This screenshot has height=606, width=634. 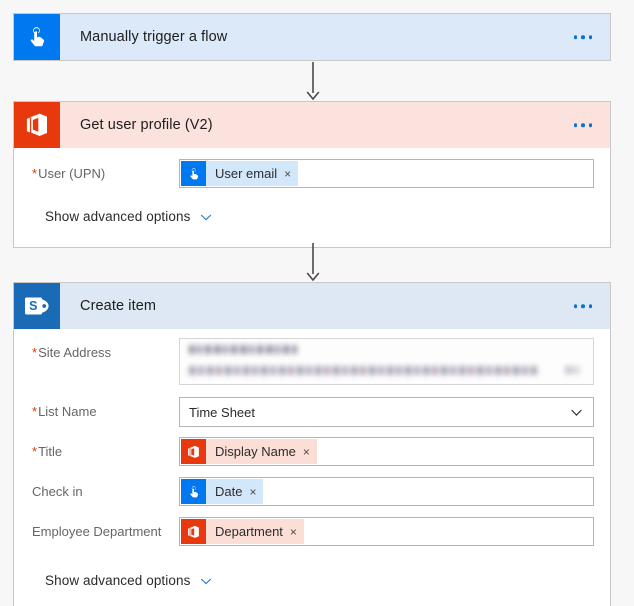 I want to click on field-label-check-in: Check in, so click(x=105, y=488).